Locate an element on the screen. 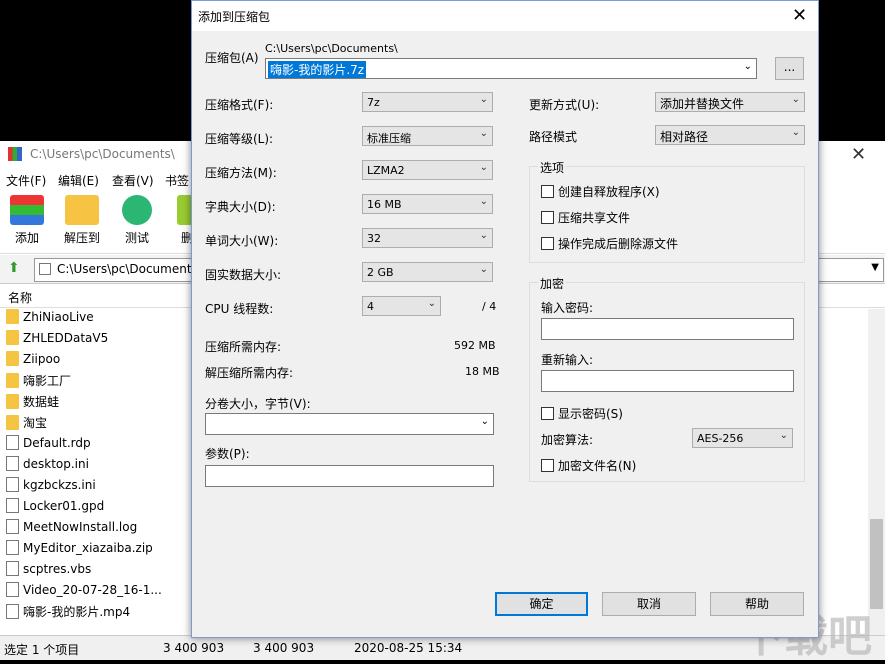  ok-button: 确定 is located at coordinates (541, 604).